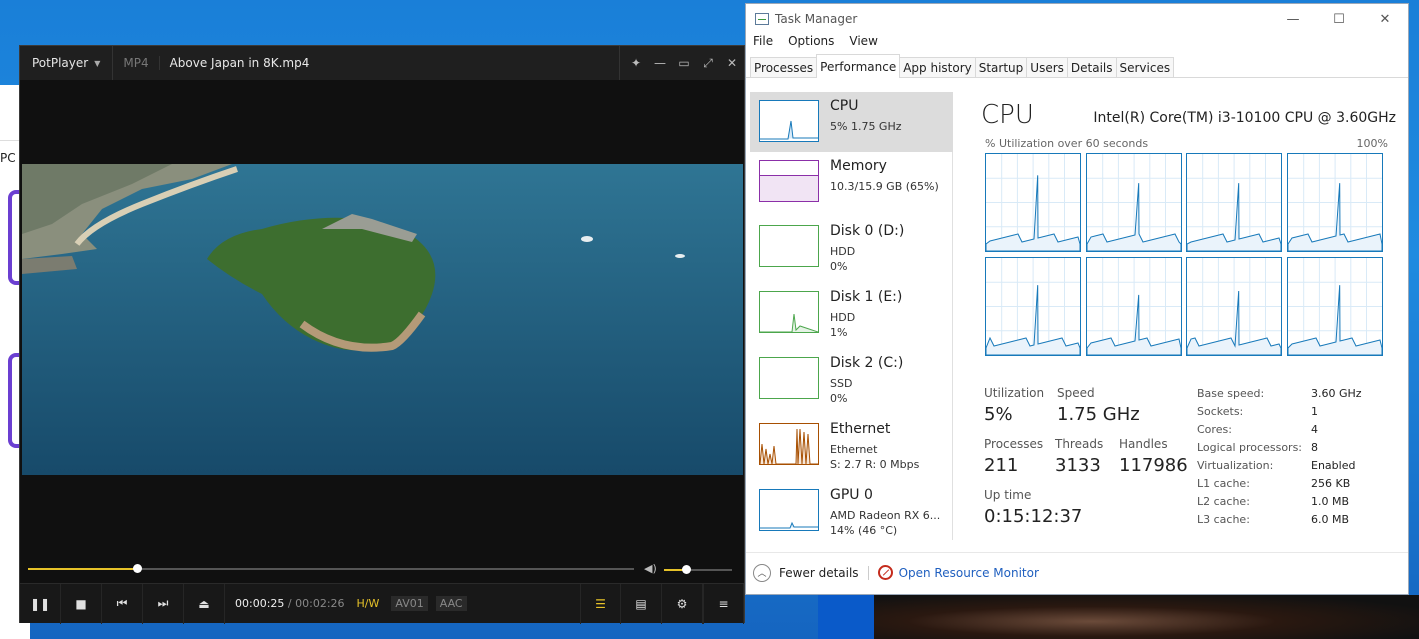 The height and width of the screenshot is (639, 1419). What do you see at coordinates (789, 121) in the screenshot?
I see `cpu-mini-graph` at bounding box center [789, 121].